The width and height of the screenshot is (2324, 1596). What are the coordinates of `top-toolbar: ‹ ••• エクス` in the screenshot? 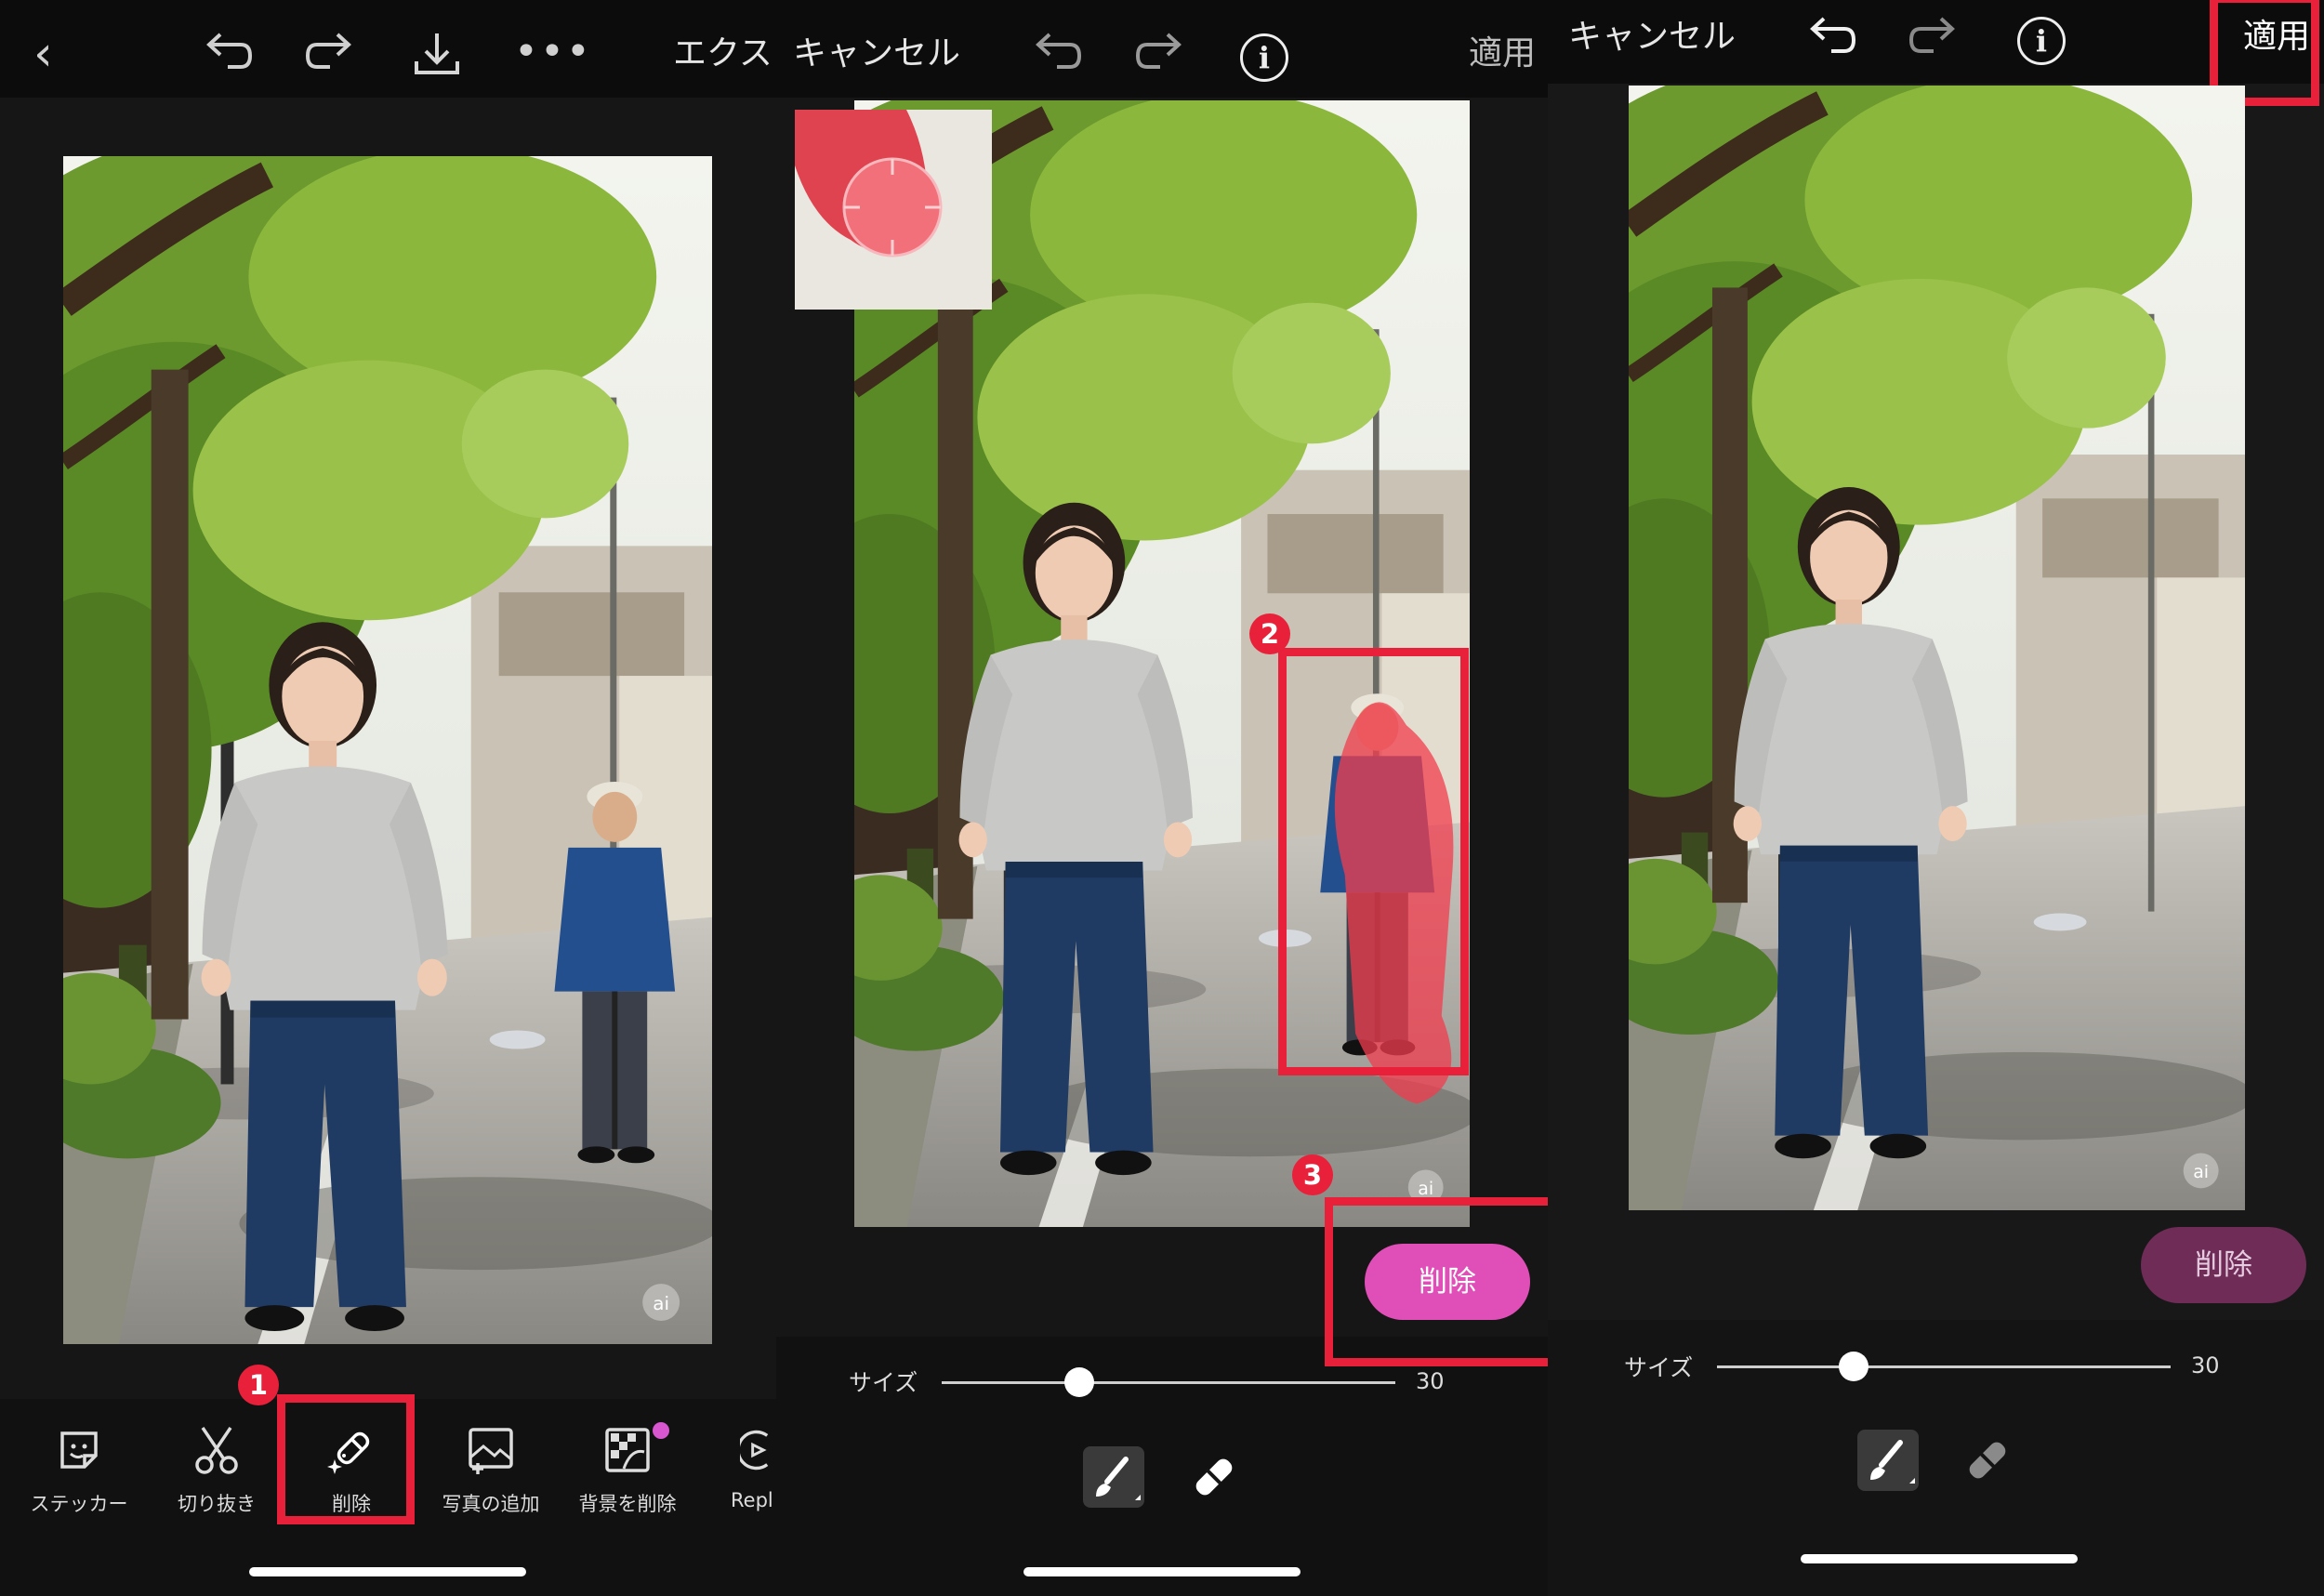 It's located at (388, 49).